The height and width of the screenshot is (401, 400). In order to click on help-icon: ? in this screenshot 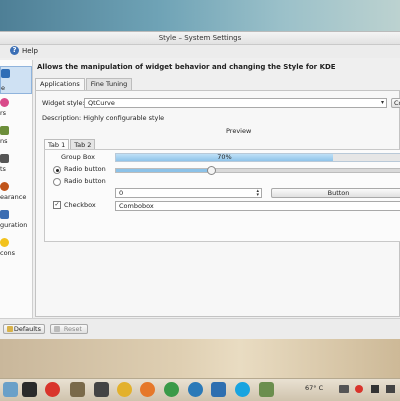, I will do `click(14, 50)`.